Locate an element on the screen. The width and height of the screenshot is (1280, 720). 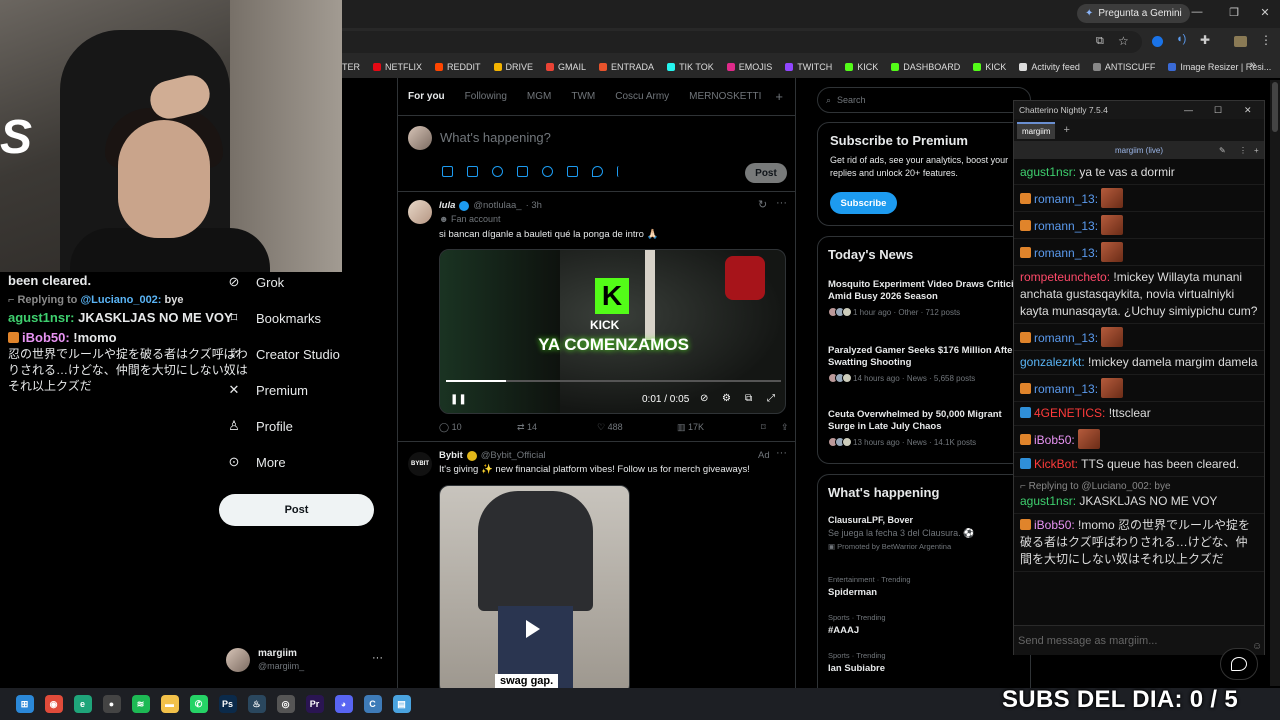
minimize-icon: — is located at coordinates (1197, 12).